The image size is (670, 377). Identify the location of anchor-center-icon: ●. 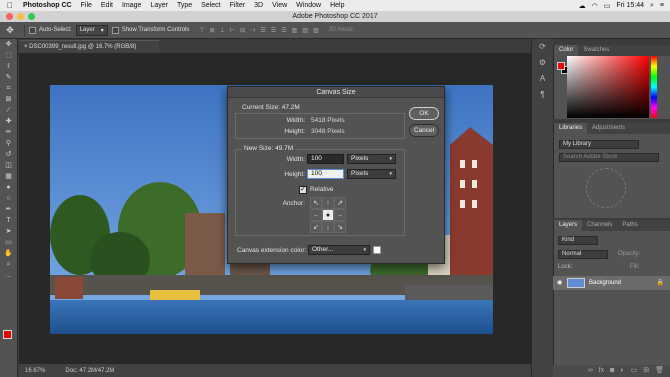
(328, 215).